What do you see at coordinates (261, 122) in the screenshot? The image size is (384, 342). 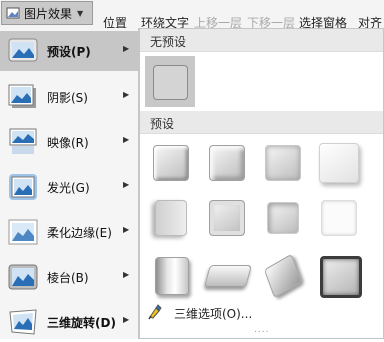 I see `presets-header: 预设` at bounding box center [261, 122].